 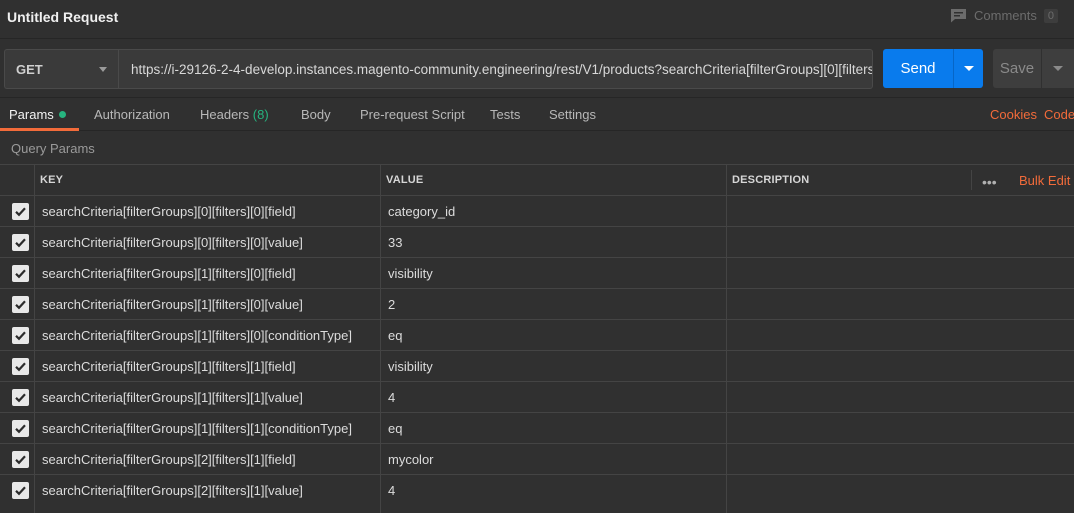 I want to click on tab-authorization: Authorization, so click(x=132, y=114).